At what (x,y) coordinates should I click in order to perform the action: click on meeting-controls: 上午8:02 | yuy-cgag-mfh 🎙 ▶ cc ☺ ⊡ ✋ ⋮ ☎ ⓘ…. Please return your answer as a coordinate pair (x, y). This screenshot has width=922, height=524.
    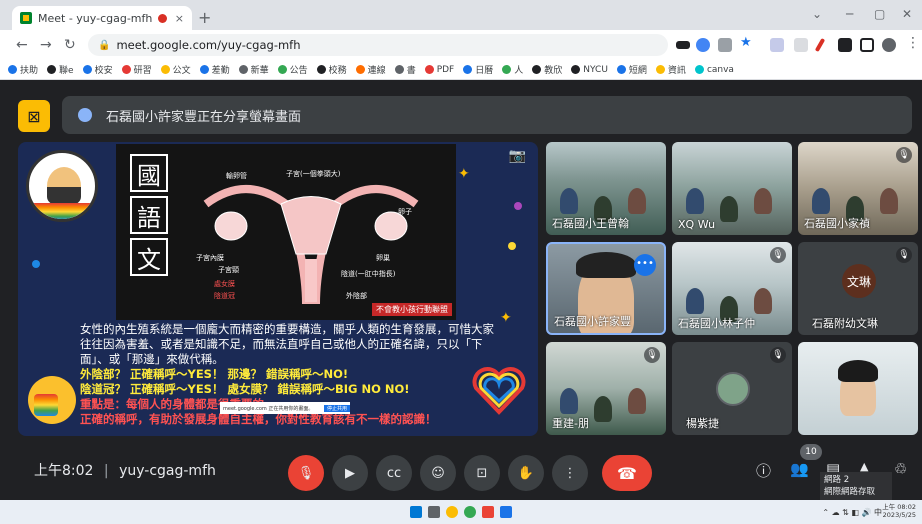
    Looking at the image, I should click on (461, 472).